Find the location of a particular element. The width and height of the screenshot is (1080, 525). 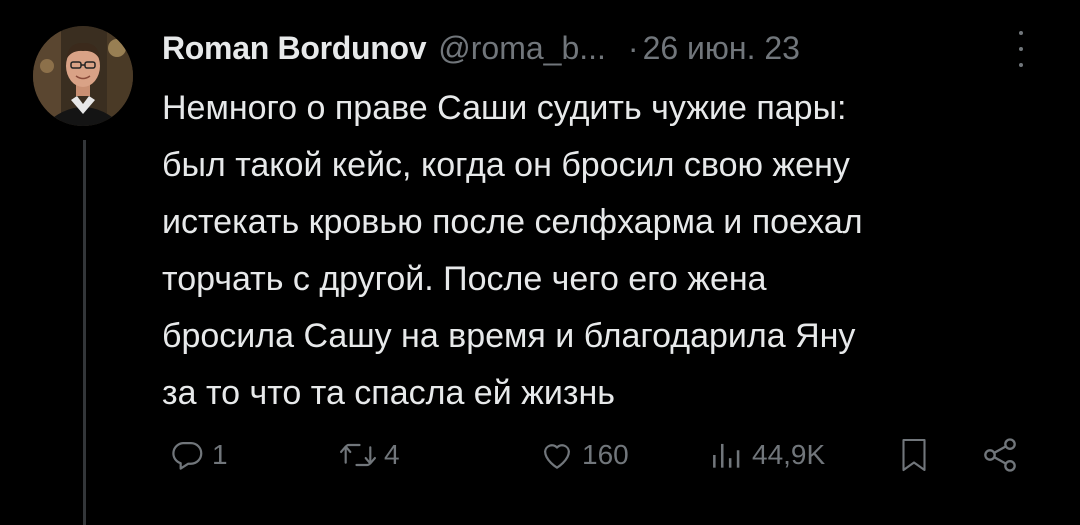

tweet-text-line: за то что та спасла ей жизнь is located at coordinates (388, 393).